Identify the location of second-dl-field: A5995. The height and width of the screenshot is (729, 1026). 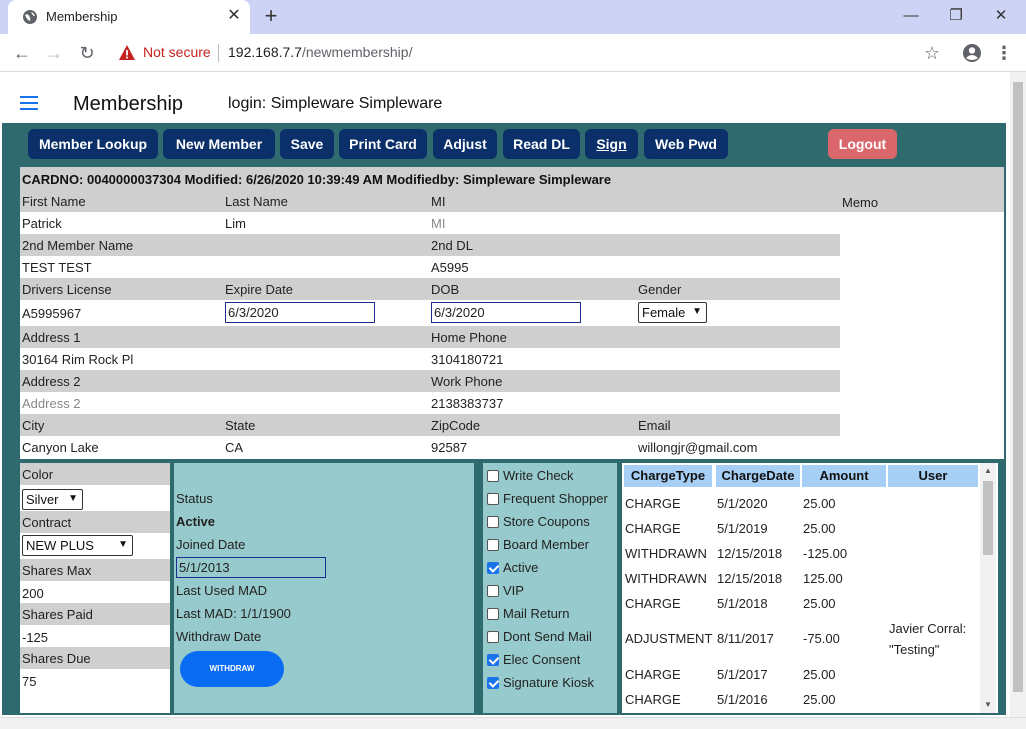
(450, 267).